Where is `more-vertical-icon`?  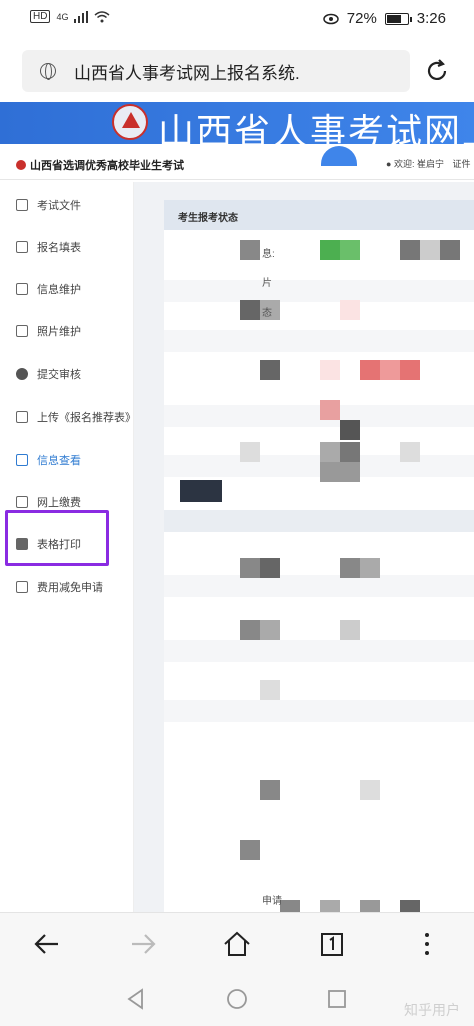
more-vertical-icon is located at coordinates (427, 944).